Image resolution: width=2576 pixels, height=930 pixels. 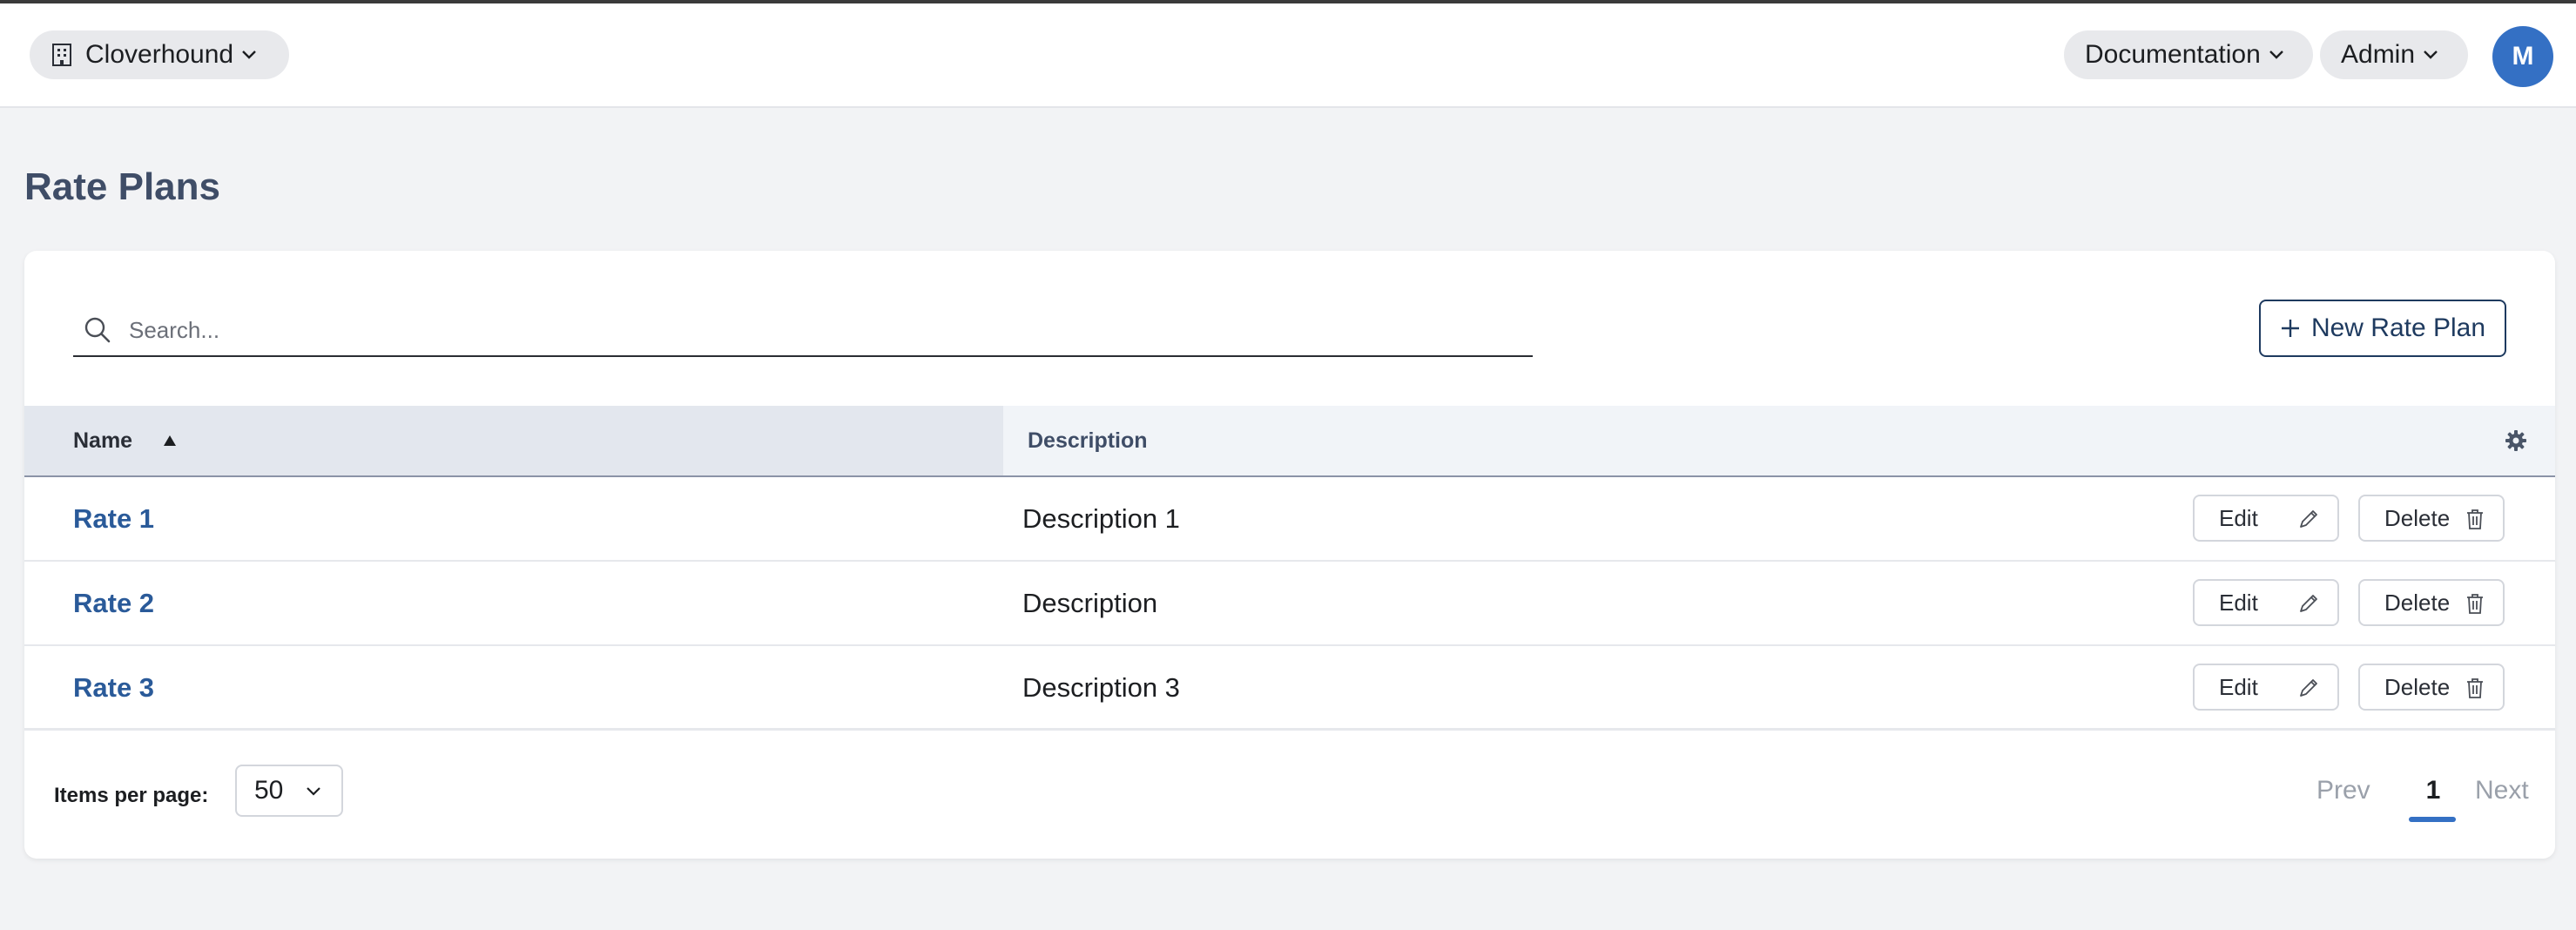 What do you see at coordinates (269, 791) in the screenshot?
I see `items-per-page-value: 50` at bounding box center [269, 791].